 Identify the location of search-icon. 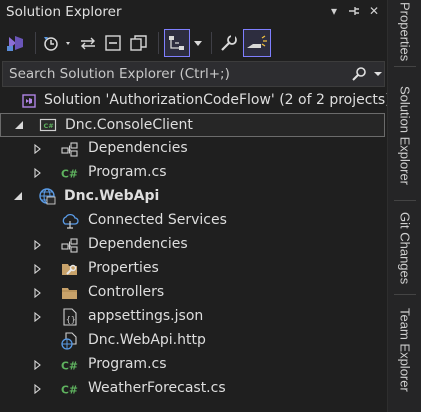
(366, 74).